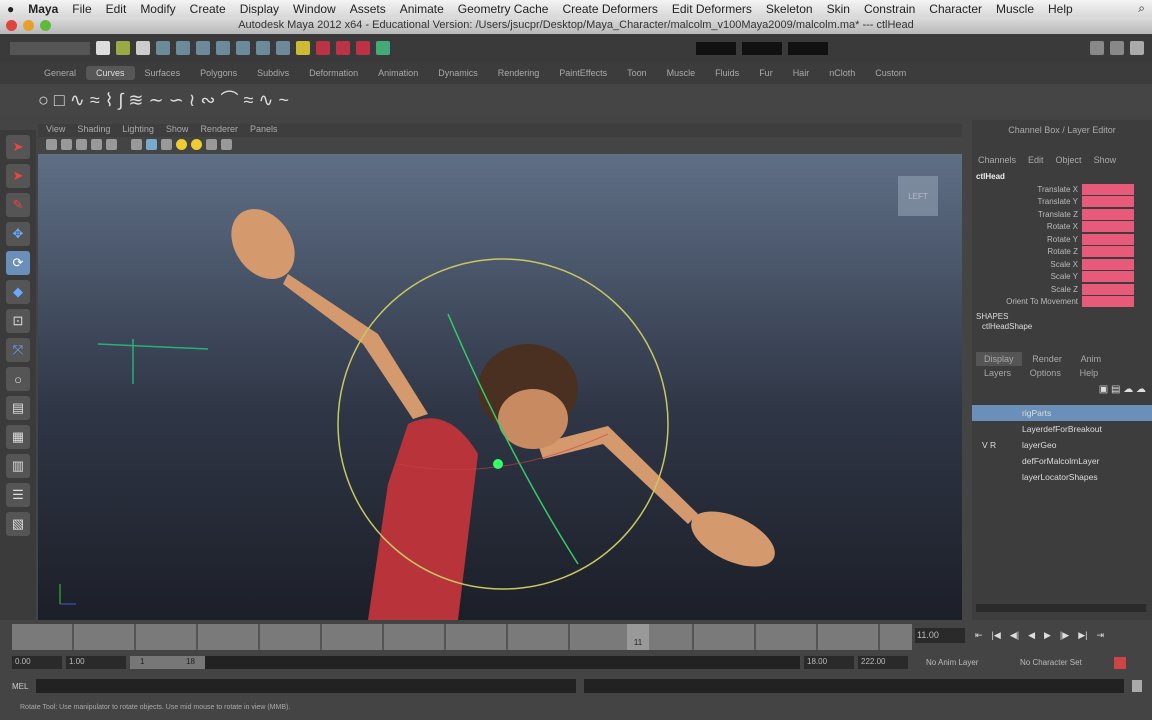 The width and height of the screenshot is (1152, 720). What do you see at coordinates (218, 73) in the screenshot?
I see `shelf-tab: Polygons` at bounding box center [218, 73].